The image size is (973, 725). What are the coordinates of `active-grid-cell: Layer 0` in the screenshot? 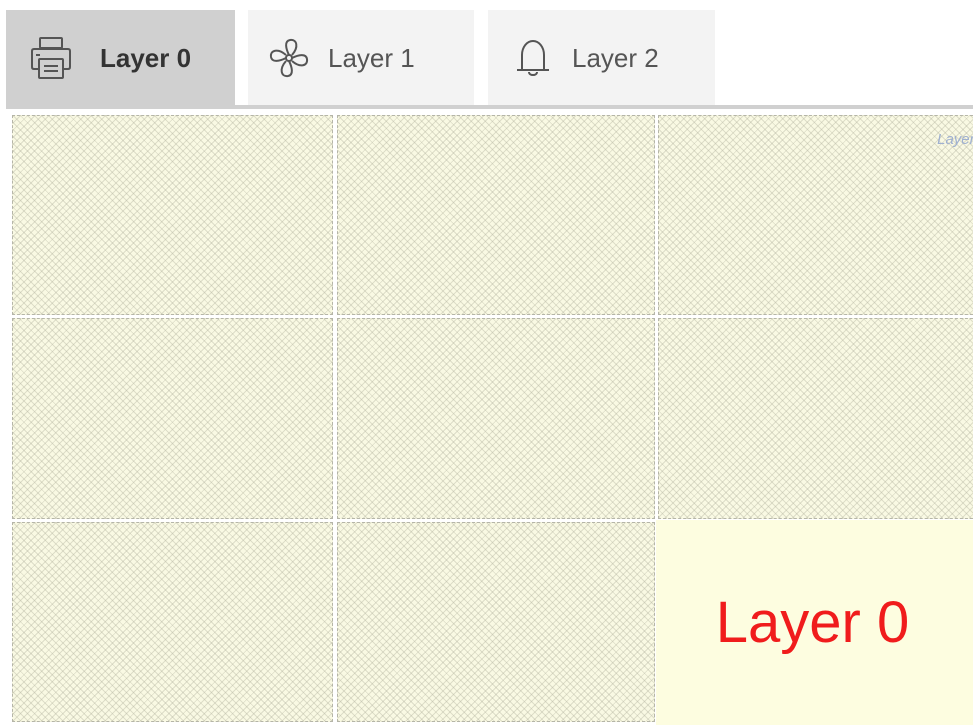 It's located at (814, 622).